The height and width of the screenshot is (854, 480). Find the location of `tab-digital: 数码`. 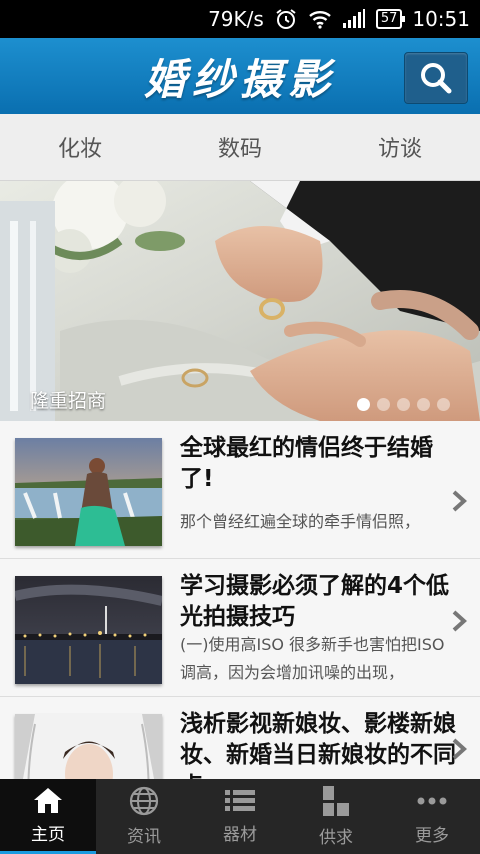

tab-digital: 数码 is located at coordinates (240, 147).